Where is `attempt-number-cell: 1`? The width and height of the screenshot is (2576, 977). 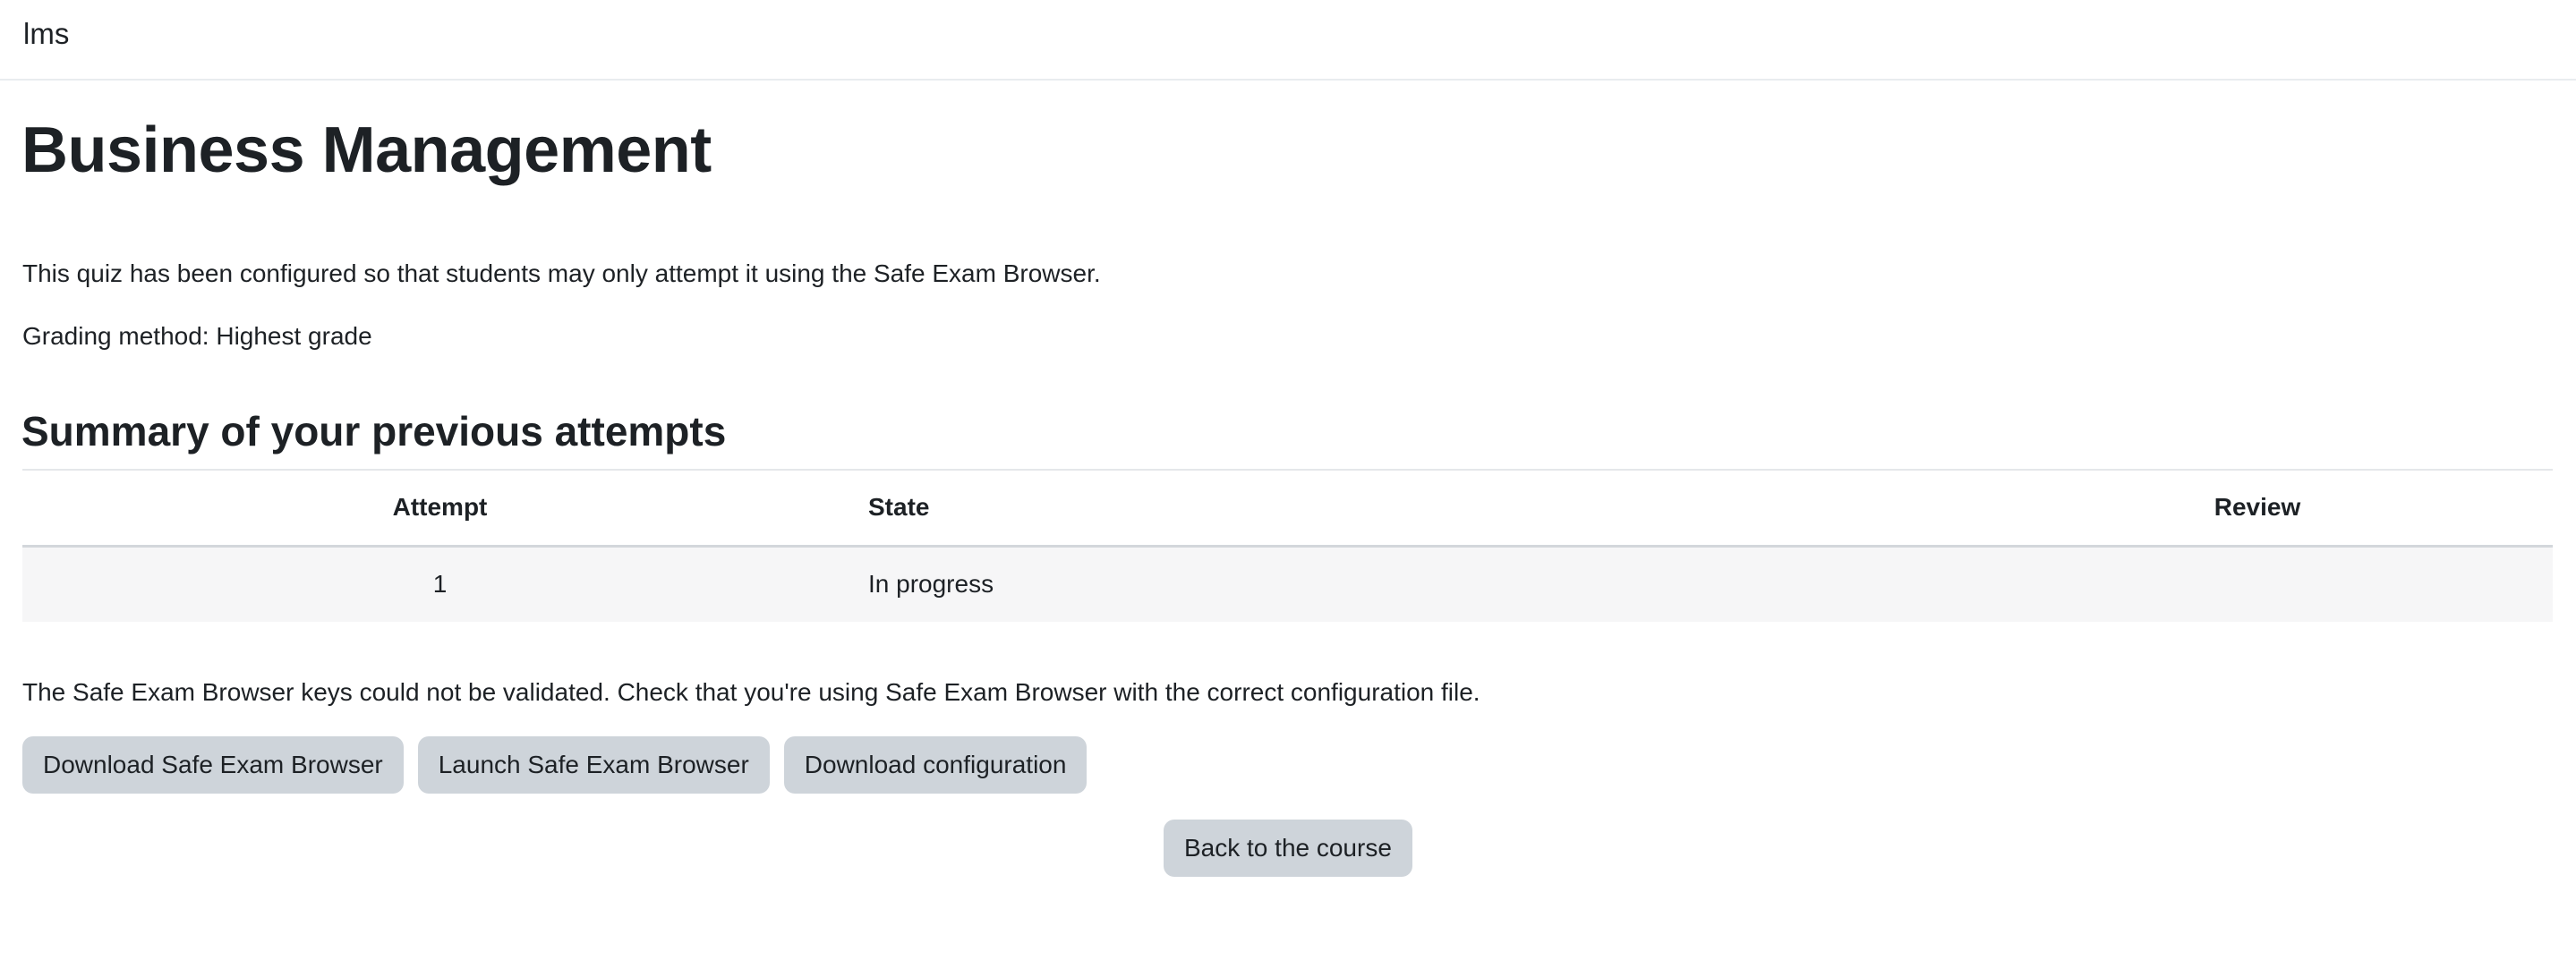 attempt-number-cell: 1 is located at coordinates (440, 584).